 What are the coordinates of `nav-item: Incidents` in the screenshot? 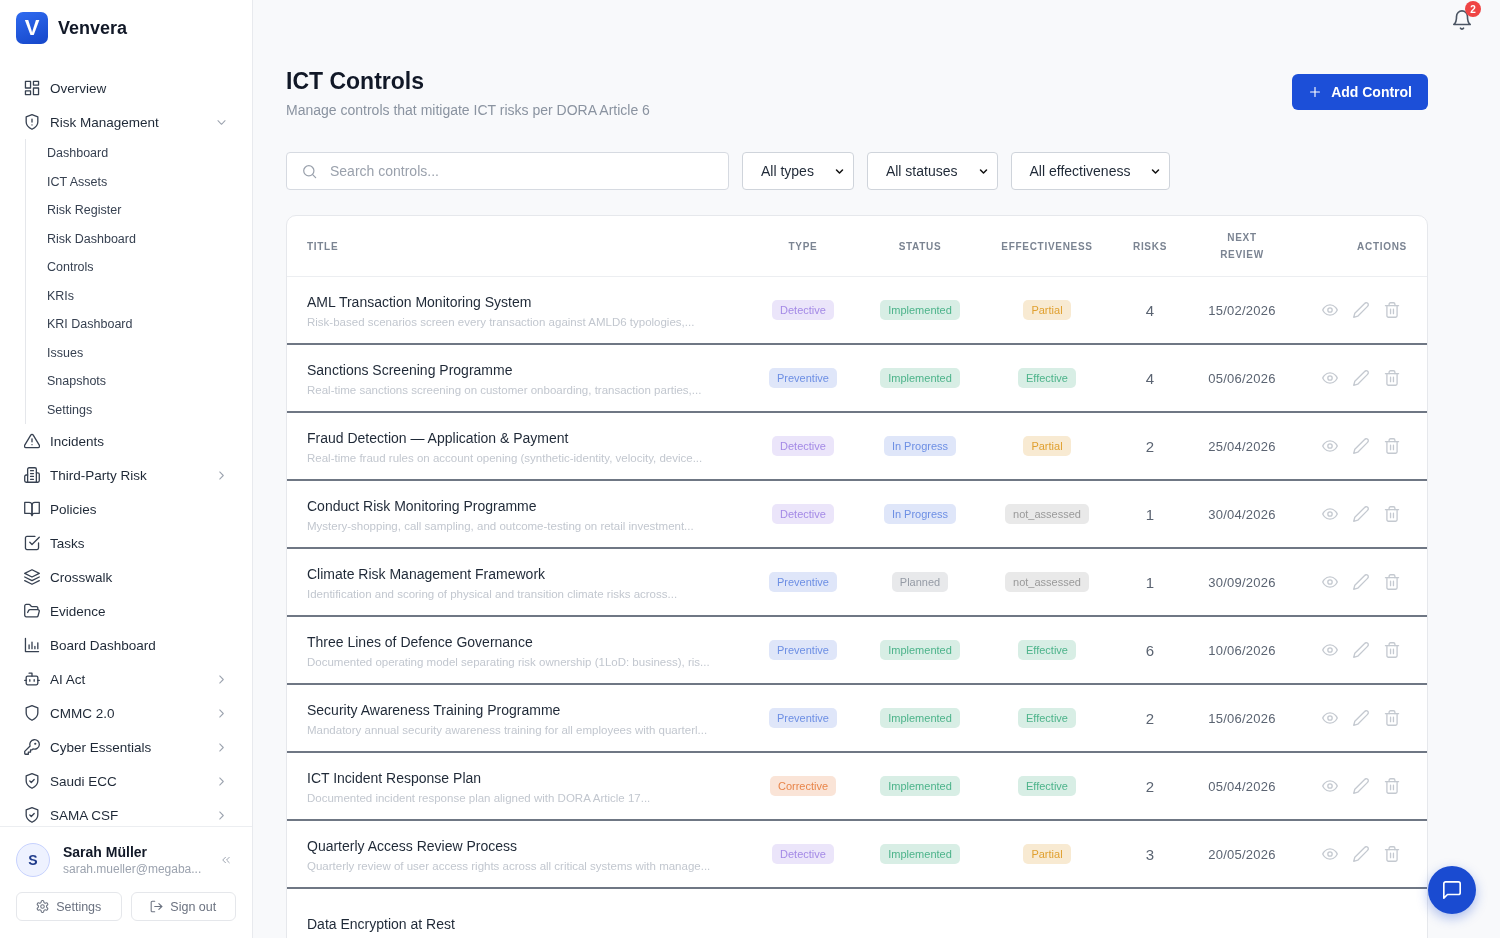 It's located at (126, 441).